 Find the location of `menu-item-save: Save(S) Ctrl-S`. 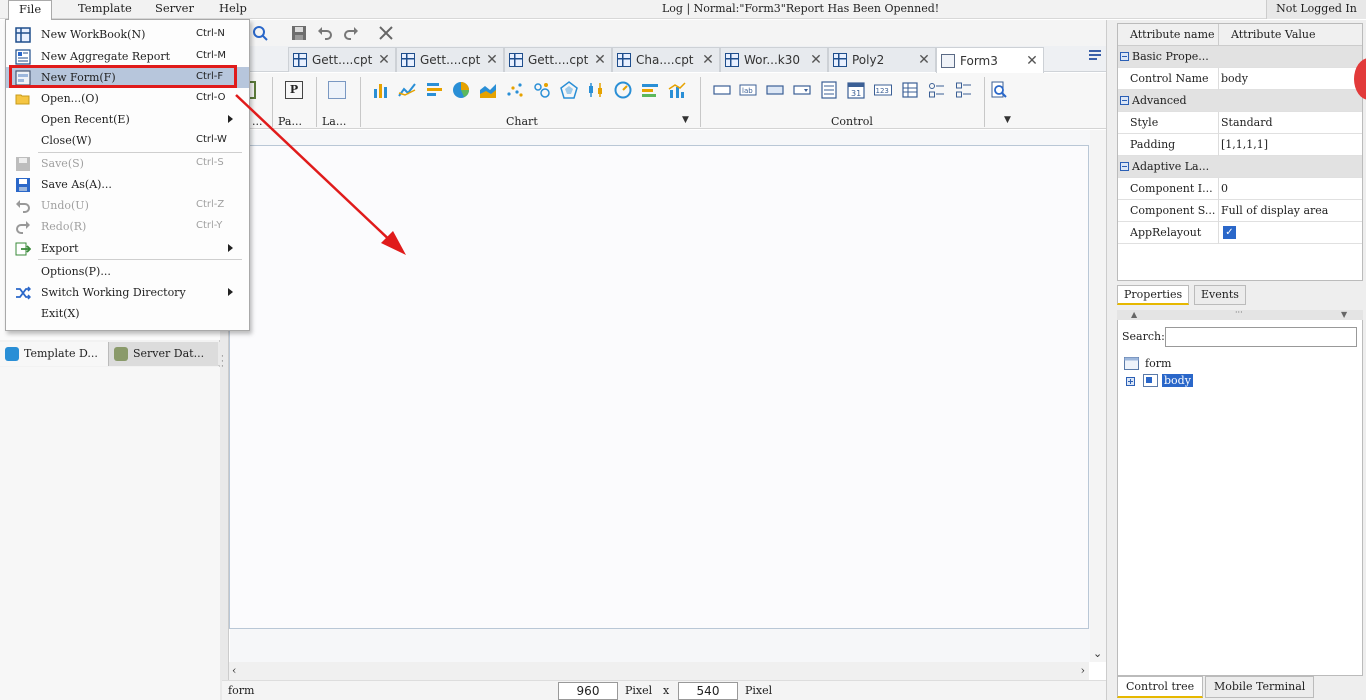

menu-item-save: Save(S) Ctrl-S is located at coordinates (127, 163).